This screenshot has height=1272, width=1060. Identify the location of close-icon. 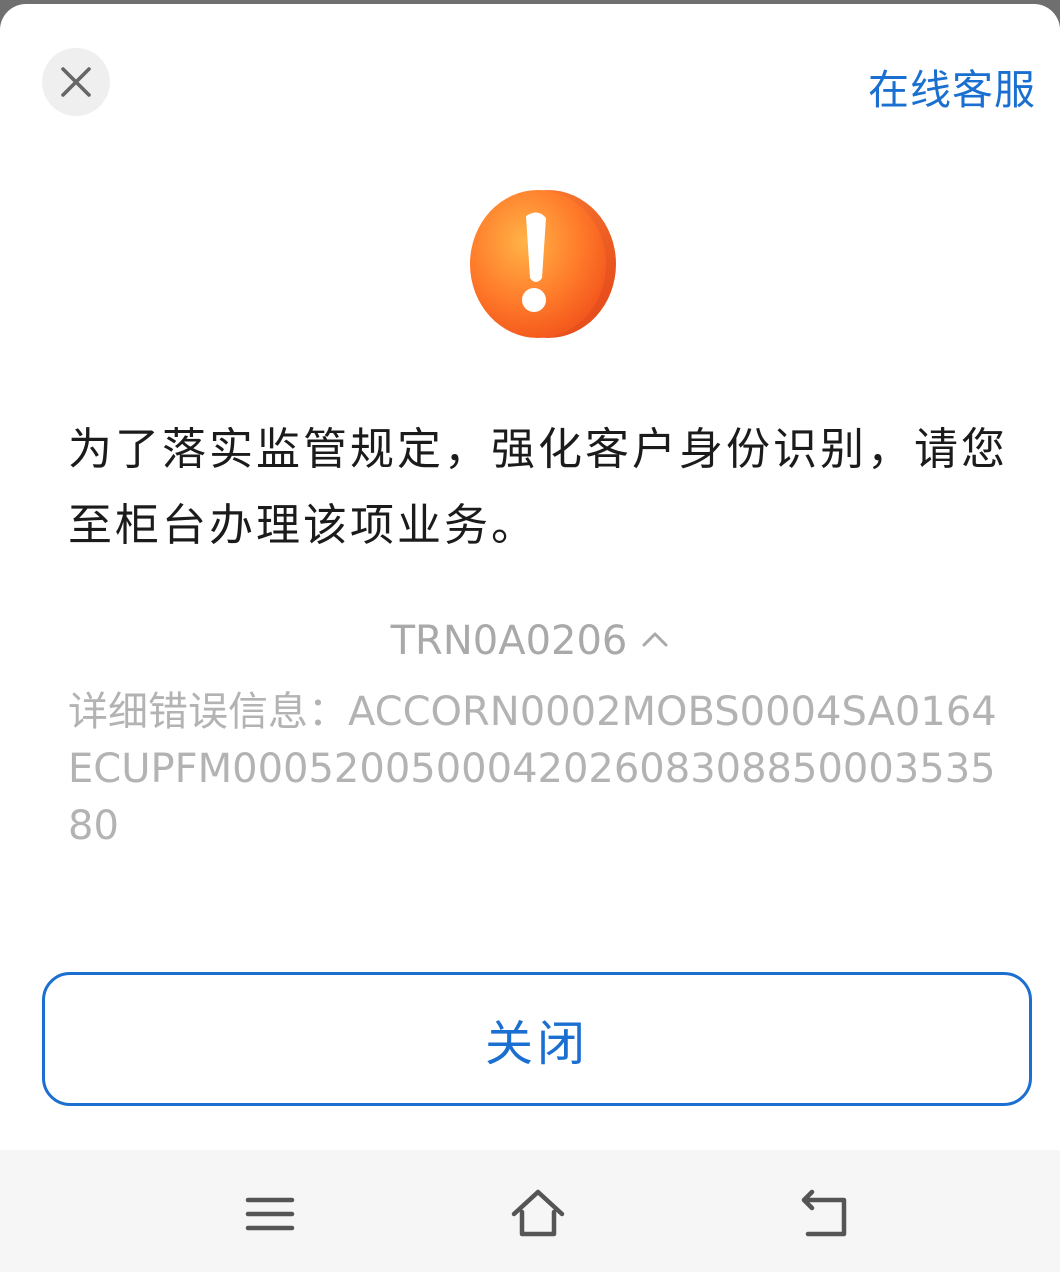
(76, 82).